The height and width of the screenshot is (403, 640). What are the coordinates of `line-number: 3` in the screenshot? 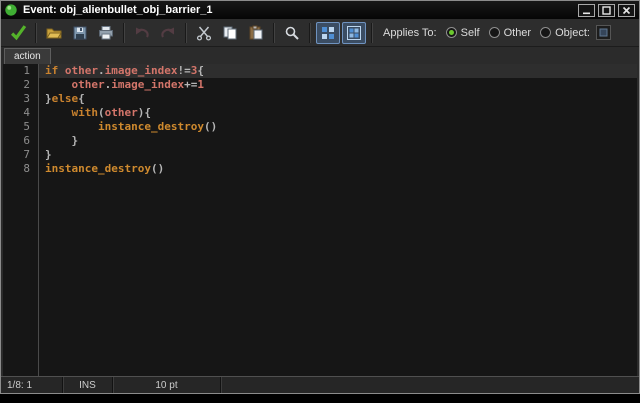 It's located at (26, 98).